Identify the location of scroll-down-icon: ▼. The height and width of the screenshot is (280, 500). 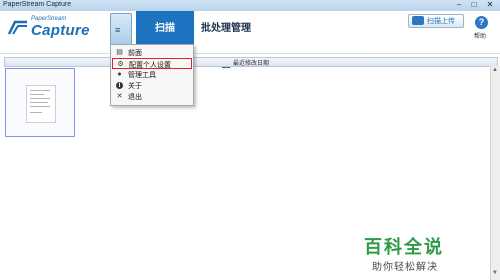
(495, 273).